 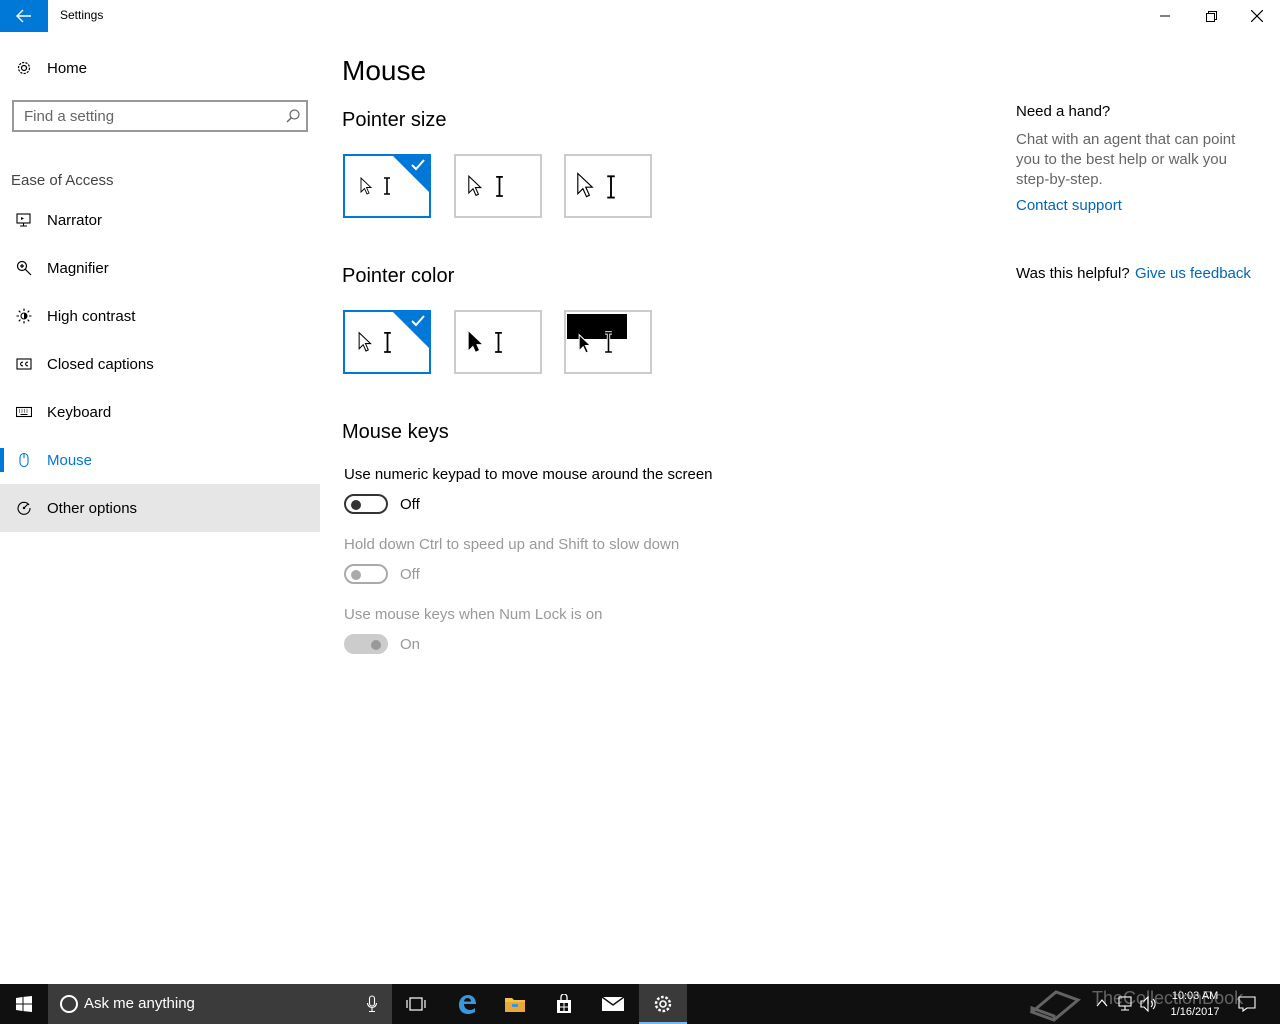 I want to click on minimize-icon, so click(x=1165, y=16).